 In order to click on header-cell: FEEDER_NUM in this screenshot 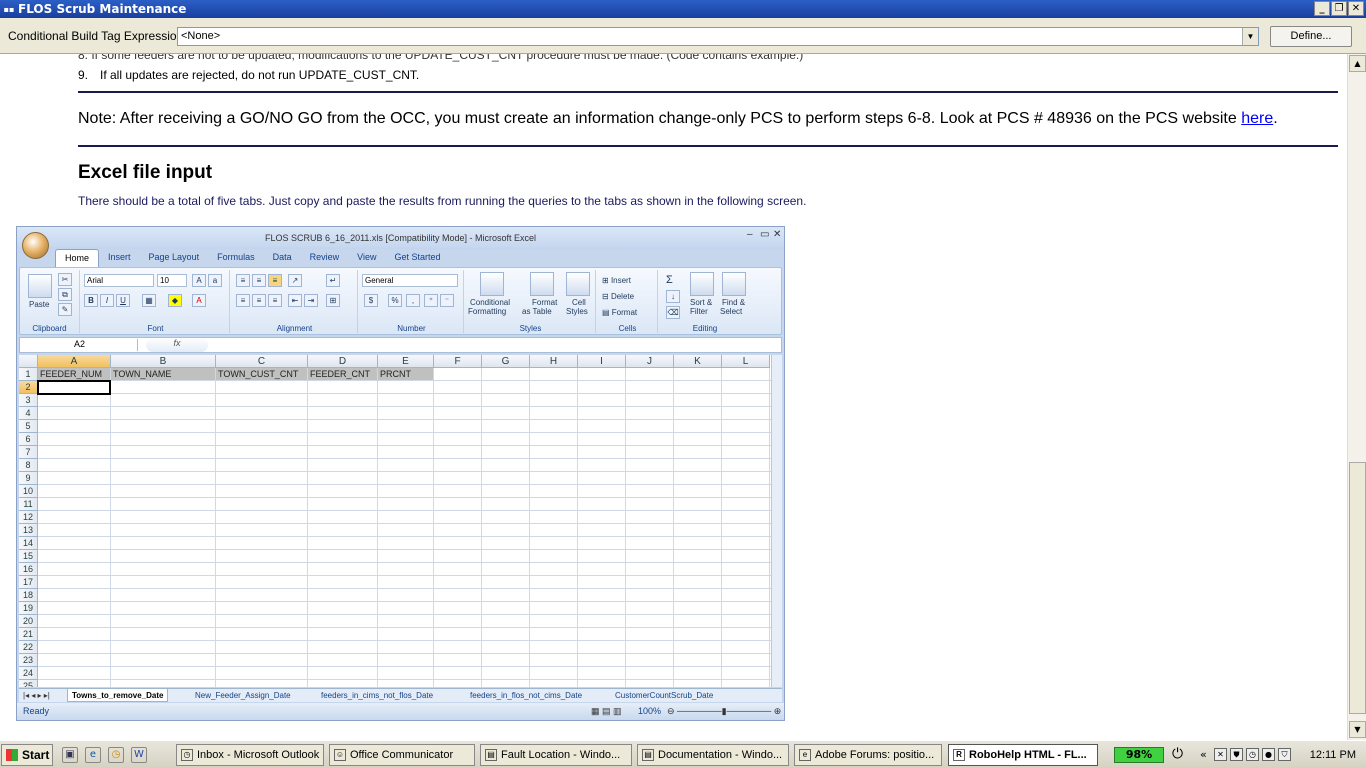, I will do `click(74, 374)`.